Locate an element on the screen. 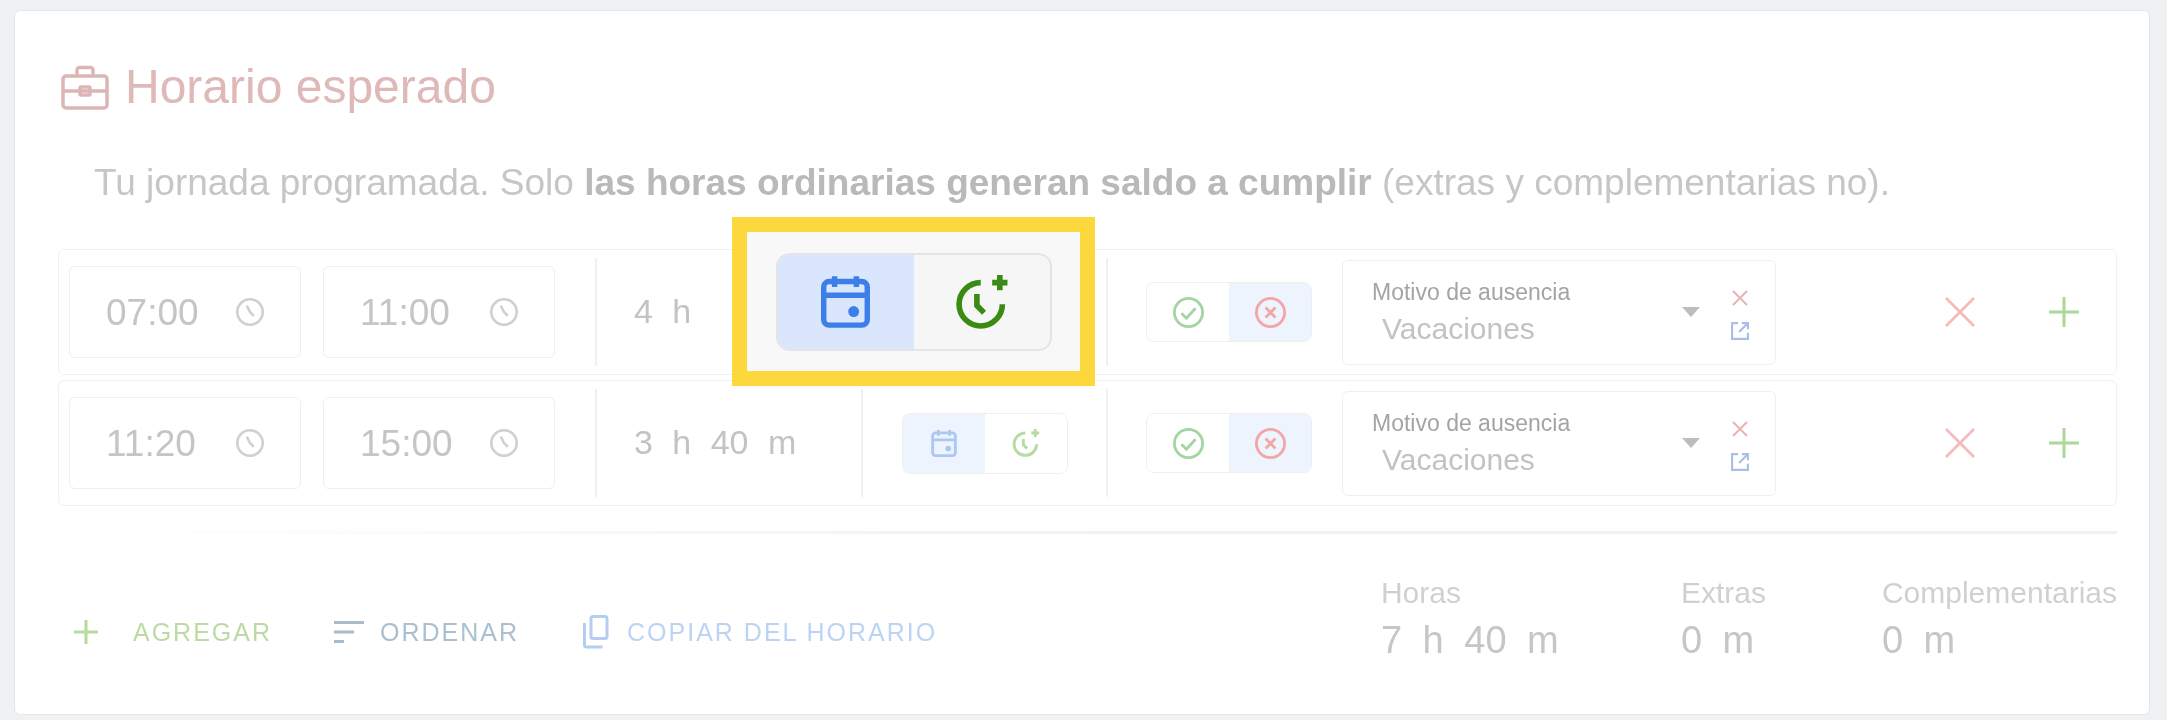 This screenshot has height=720, width=2167. copy-icon is located at coordinates (595, 632).